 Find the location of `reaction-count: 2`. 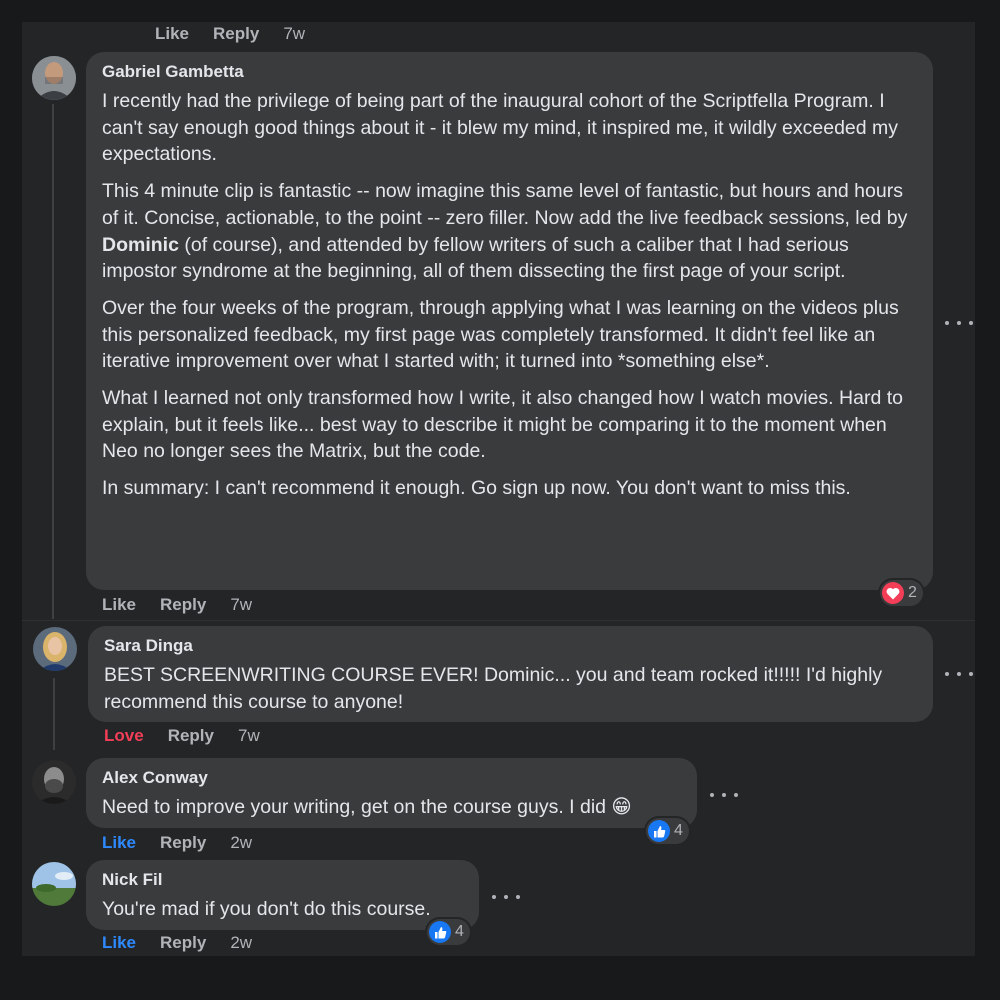

reaction-count: 2 is located at coordinates (901, 593).